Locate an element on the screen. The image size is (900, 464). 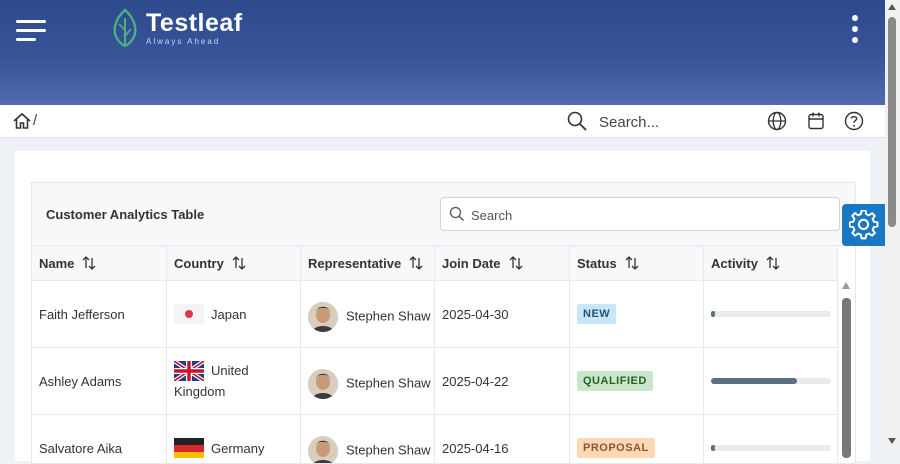
cell-status: QUALIFIED is located at coordinates (637, 381).